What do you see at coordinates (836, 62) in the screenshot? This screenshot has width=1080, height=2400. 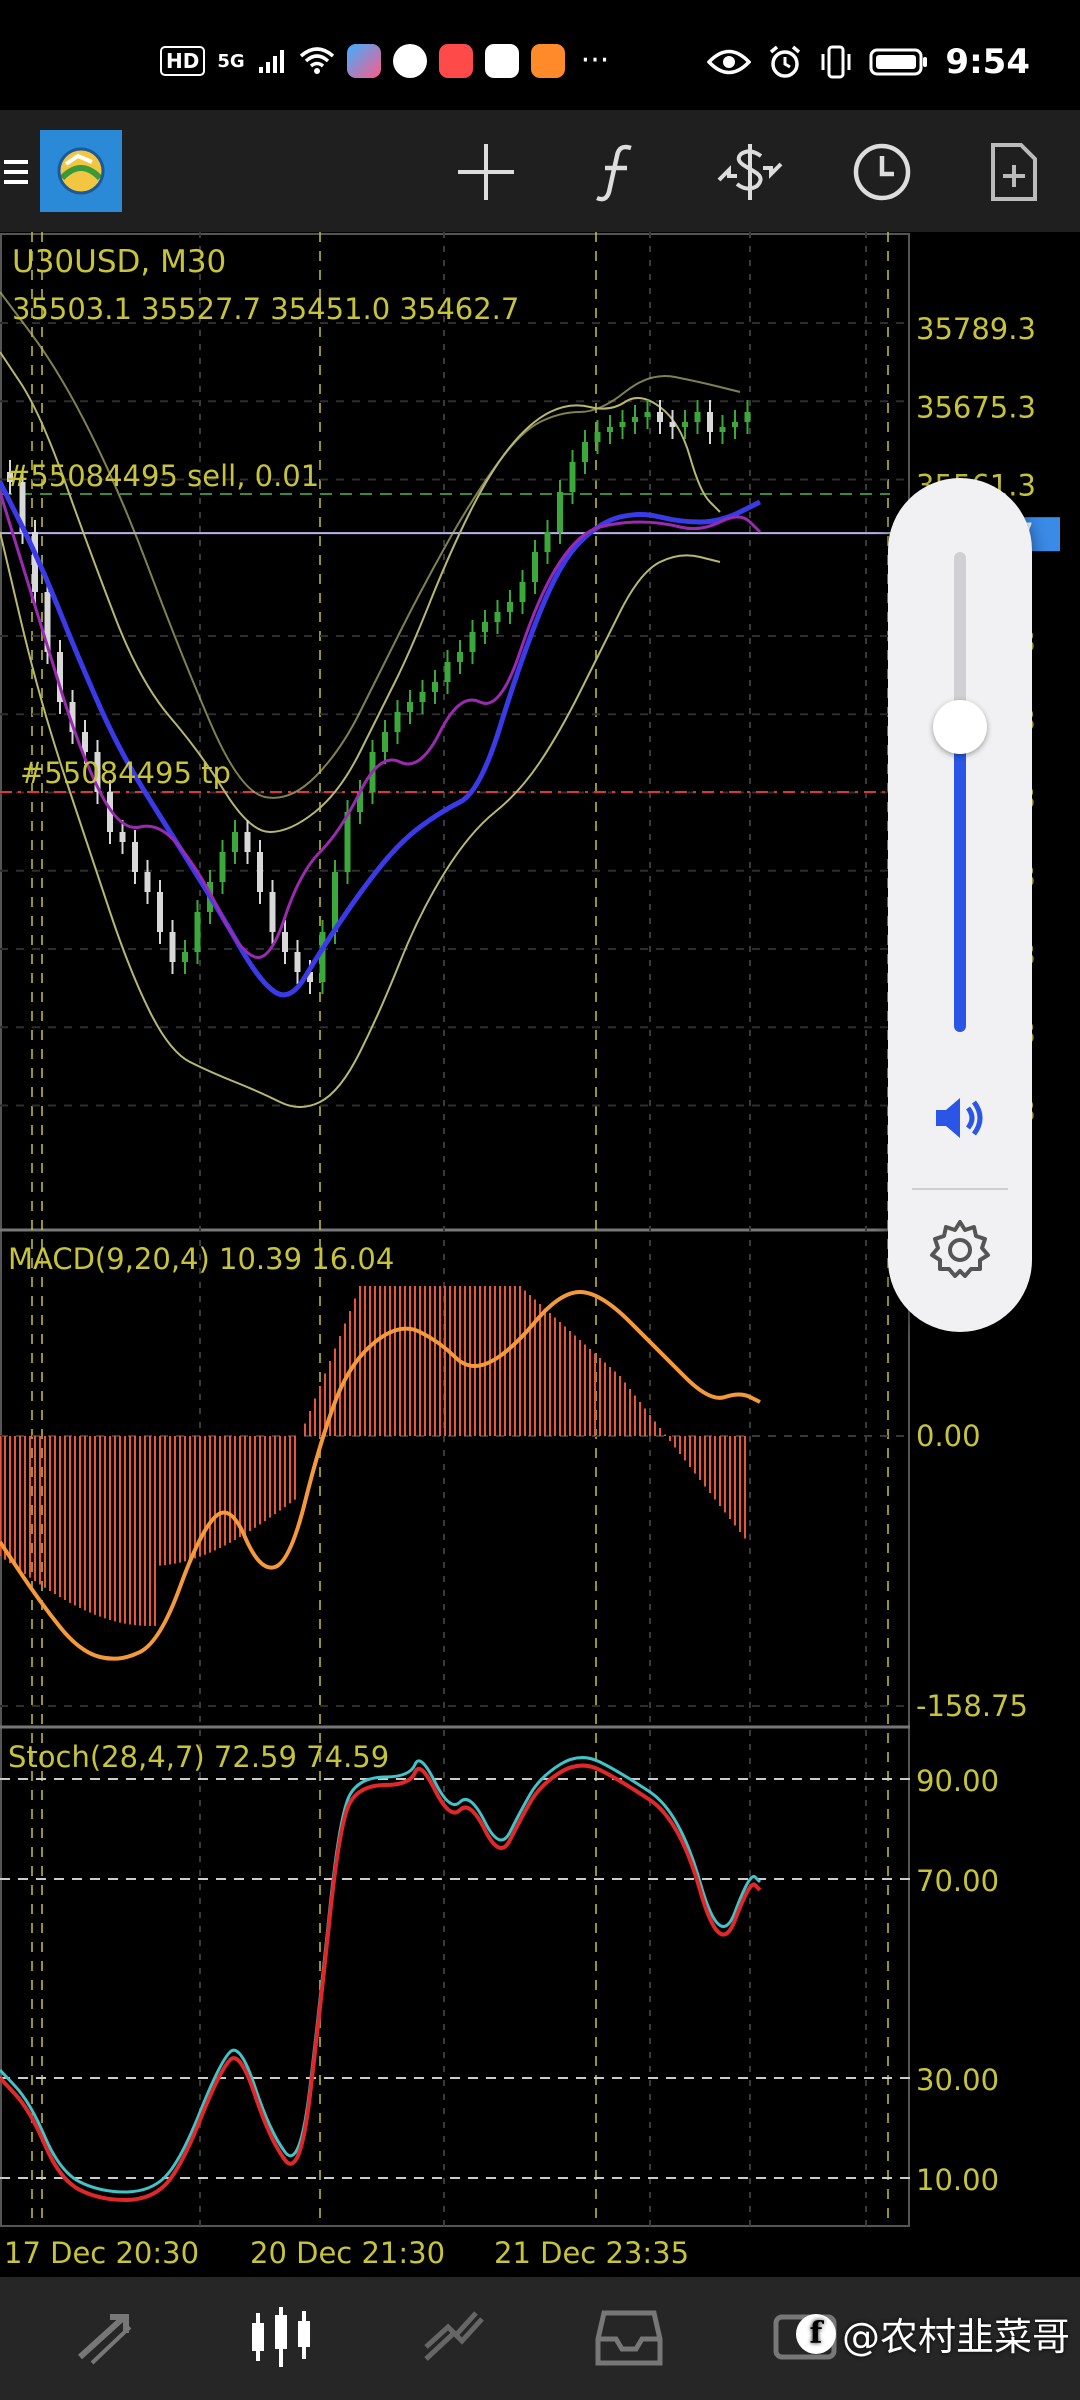 I see `vibrate-icon` at bounding box center [836, 62].